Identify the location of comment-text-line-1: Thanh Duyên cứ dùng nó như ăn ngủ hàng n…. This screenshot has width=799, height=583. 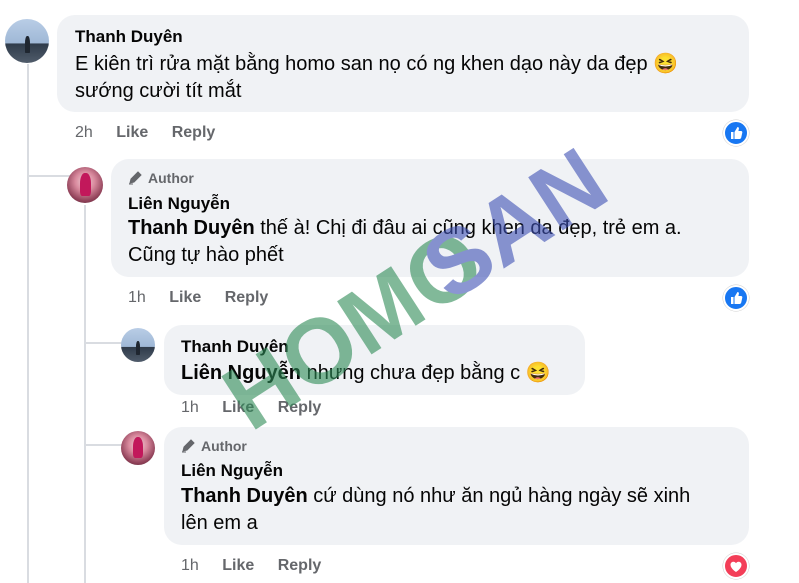
(435, 496).